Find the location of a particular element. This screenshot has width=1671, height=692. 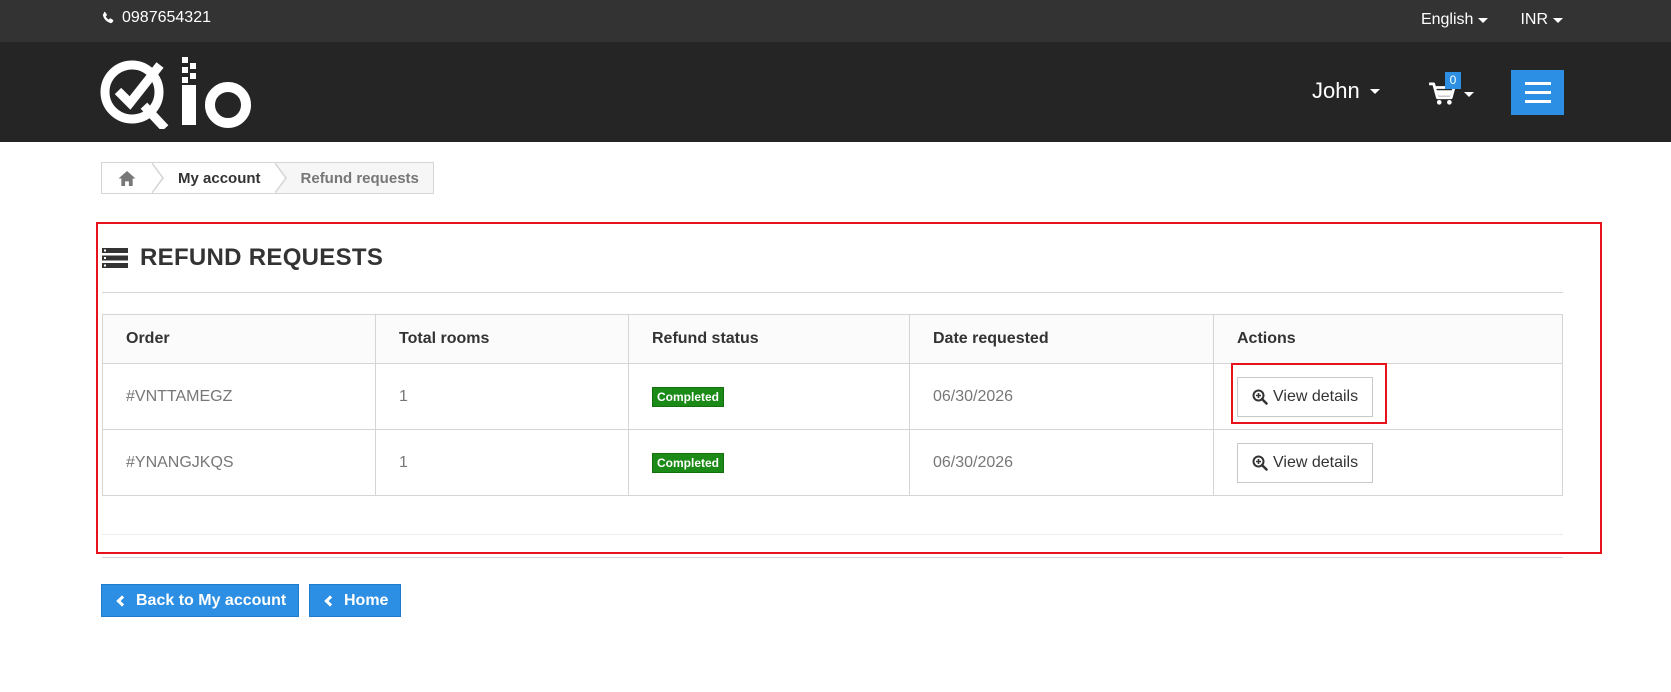

home-icon is located at coordinates (127, 178).